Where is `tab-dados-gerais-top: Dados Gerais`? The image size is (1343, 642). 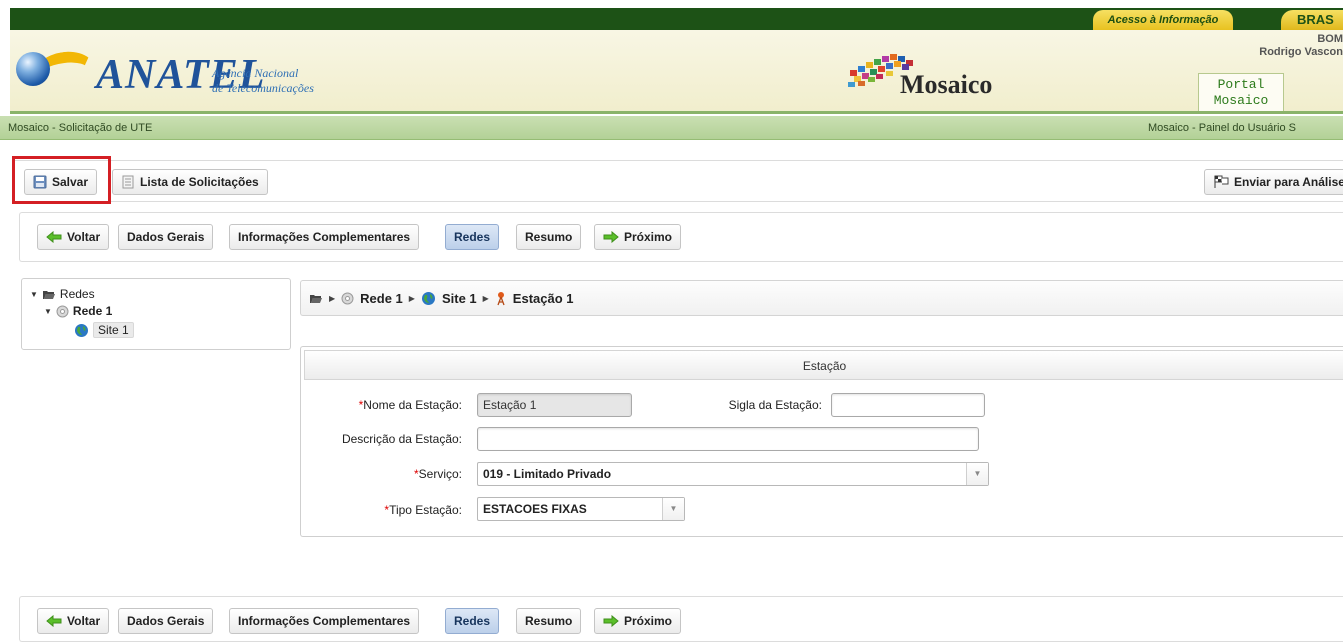 tab-dados-gerais-top: Dados Gerais is located at coordinates (166, 237).